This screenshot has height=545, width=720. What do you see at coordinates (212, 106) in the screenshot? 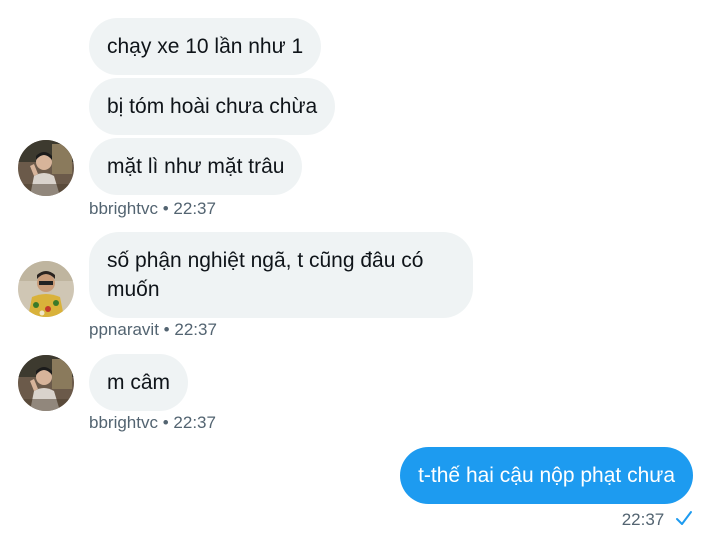
I see `message-bubble-incoming: bị tóm hoài chưa chừa` at bounding box center [212, 106].